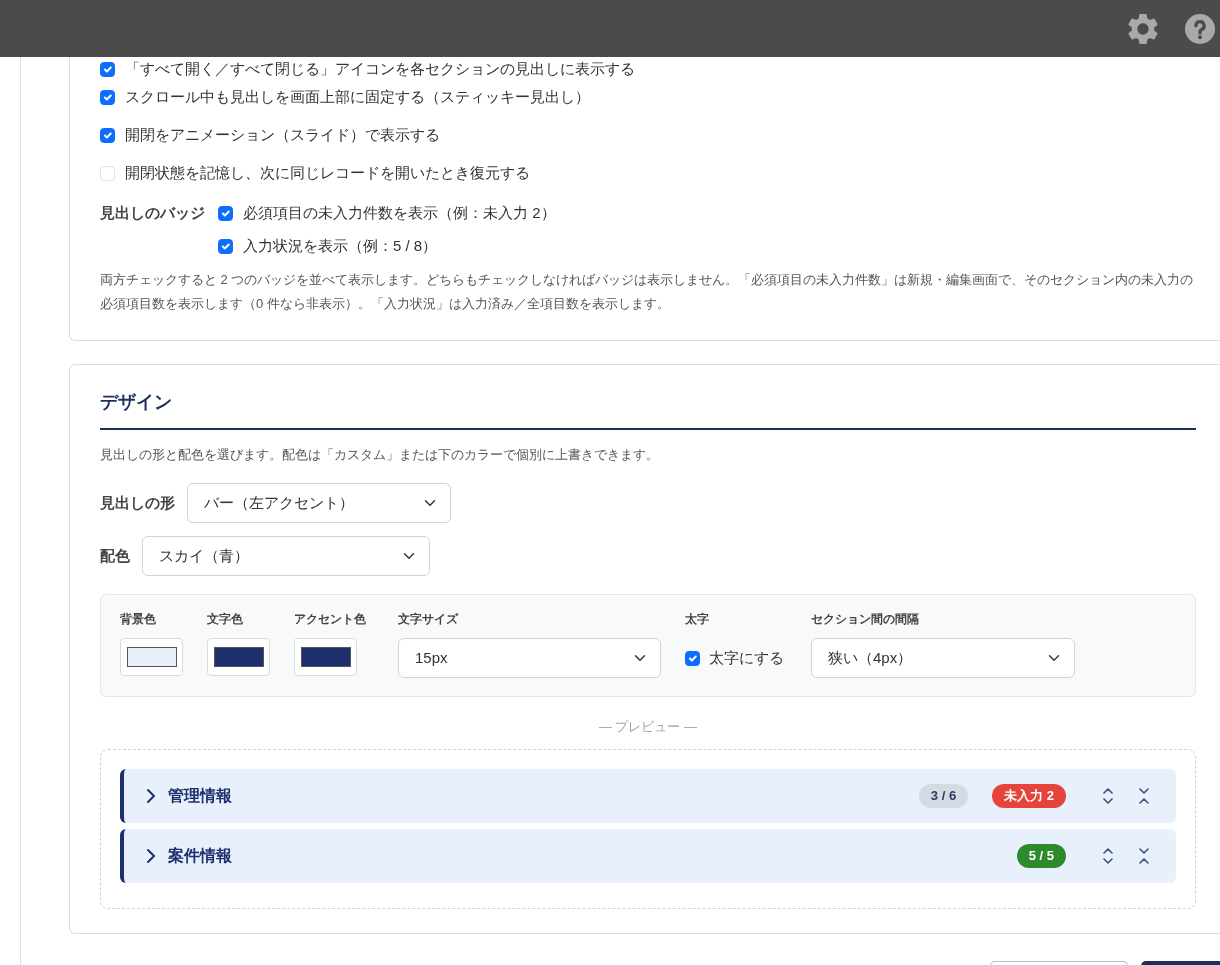 Image resolution: width=1220 pixels, height=965 pixels. Describe the element at coordinates (697, 619) in the screenshot. I see `field-label: 太字` at that location.